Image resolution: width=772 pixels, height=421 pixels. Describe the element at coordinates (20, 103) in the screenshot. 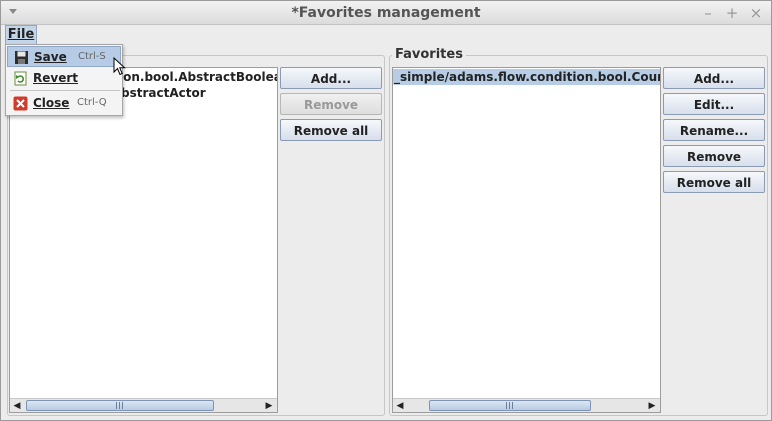

I see `close-icon` at that location.